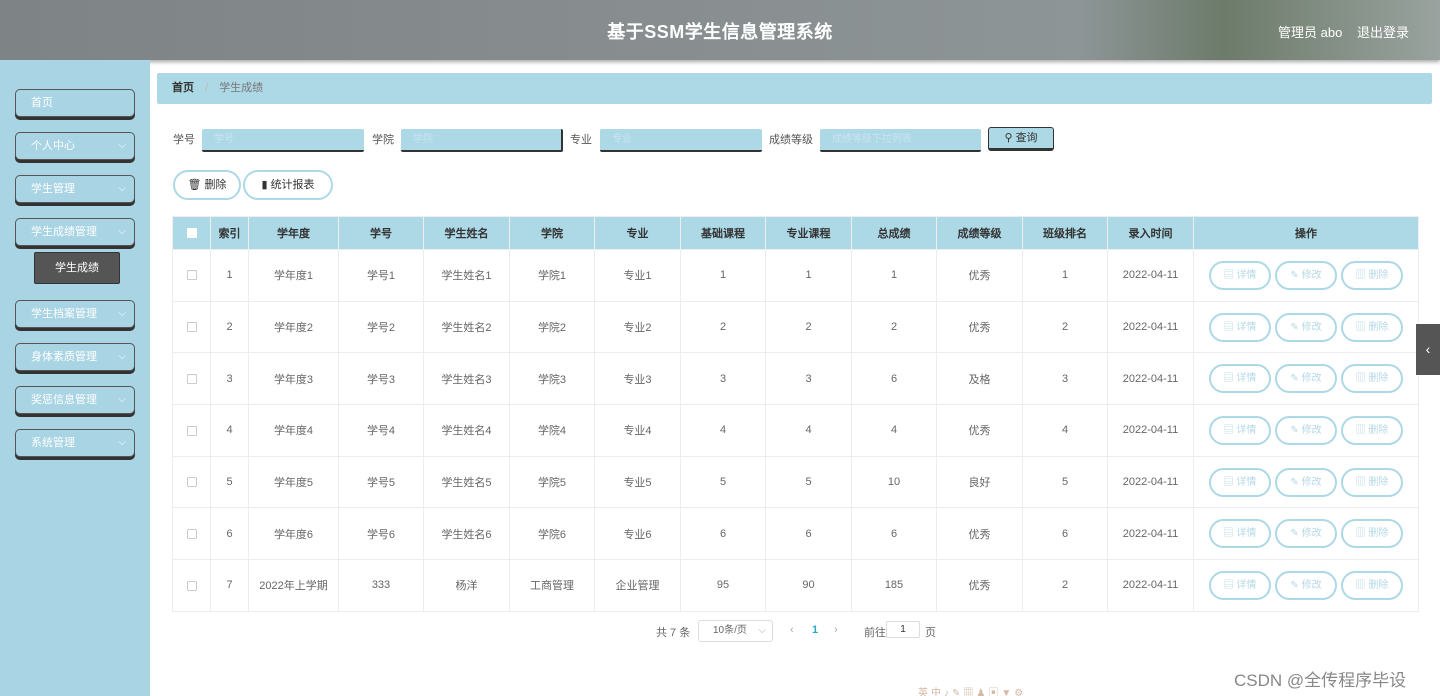 This screenshot has width=1440, height=696. Describe the element at coordinates (482, 140) in the screenshot. I see `college-input` at that location.